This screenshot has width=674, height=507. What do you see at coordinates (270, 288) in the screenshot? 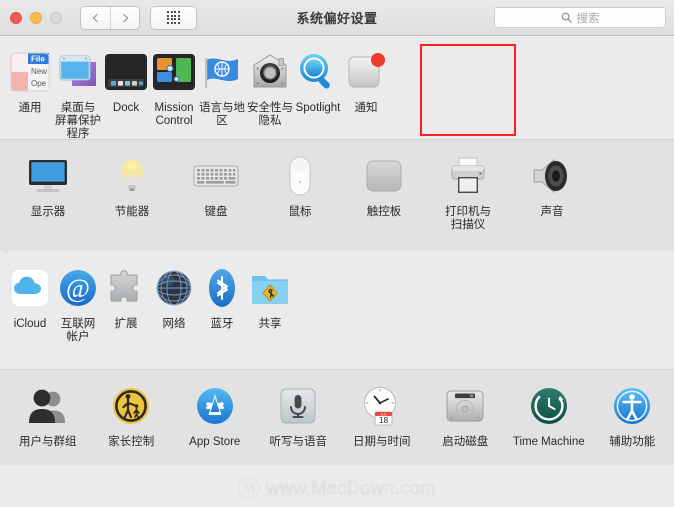
I see `sharing-icon` at bounding box center [270, 288].